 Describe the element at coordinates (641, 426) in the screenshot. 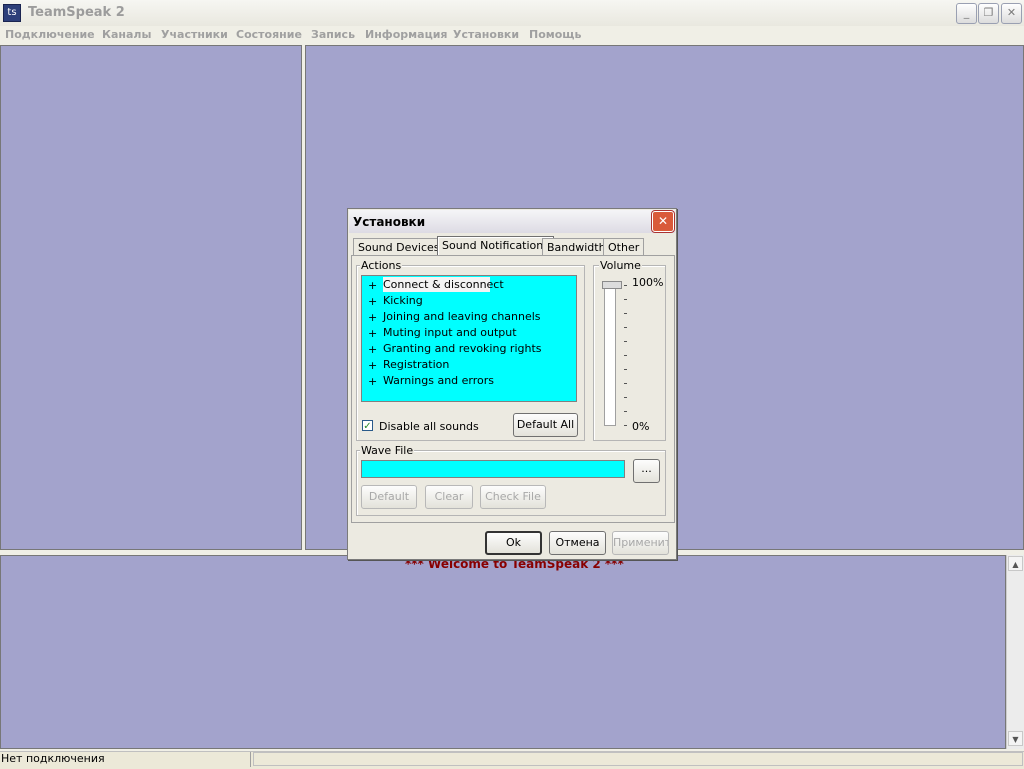

I see `volume-min-label: 0%` at that location.